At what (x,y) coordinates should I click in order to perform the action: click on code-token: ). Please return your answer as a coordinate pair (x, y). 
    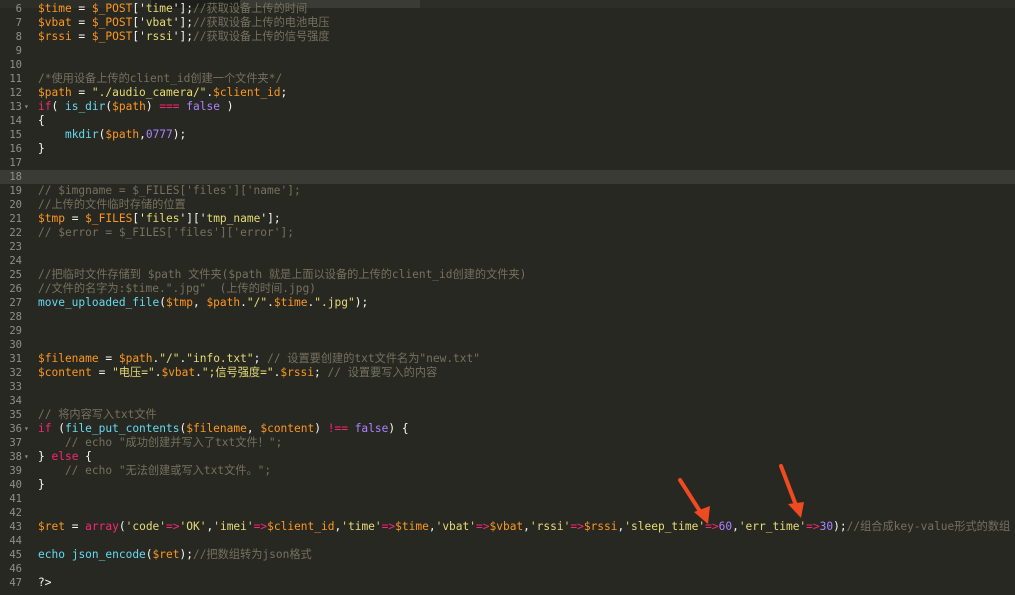
    Looking at the image, I should click on (152, 106).